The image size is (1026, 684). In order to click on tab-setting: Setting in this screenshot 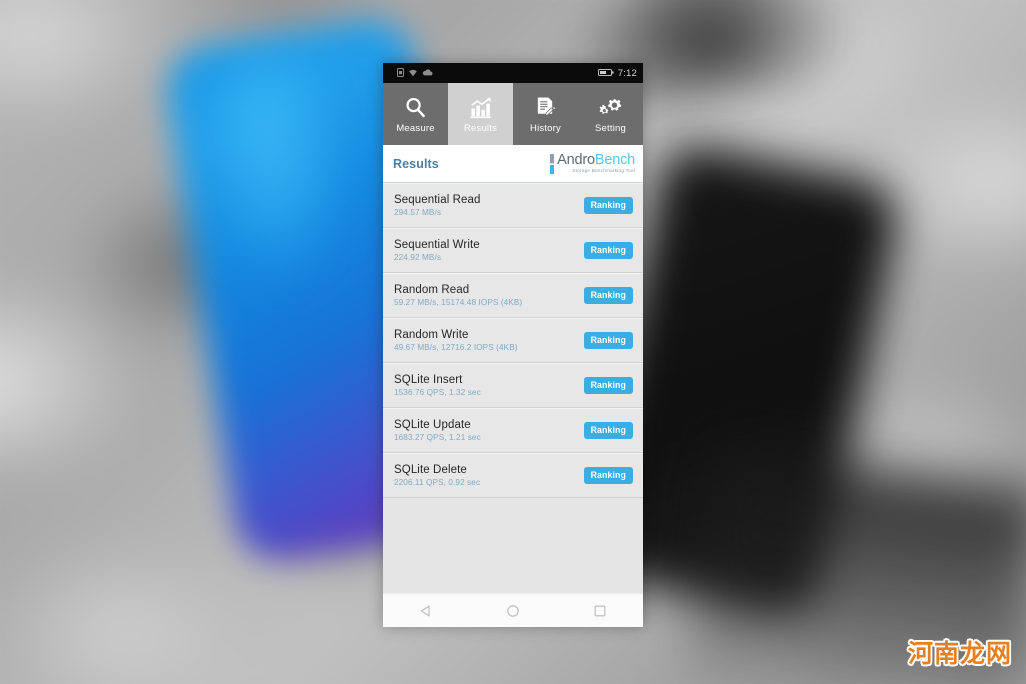, I will do `click(610, 114)`.